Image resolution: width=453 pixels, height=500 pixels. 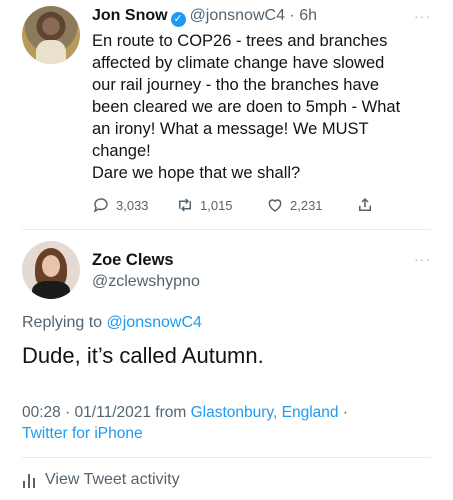 I want to click on reply-button: 3,033, so click(x=120, y=205).